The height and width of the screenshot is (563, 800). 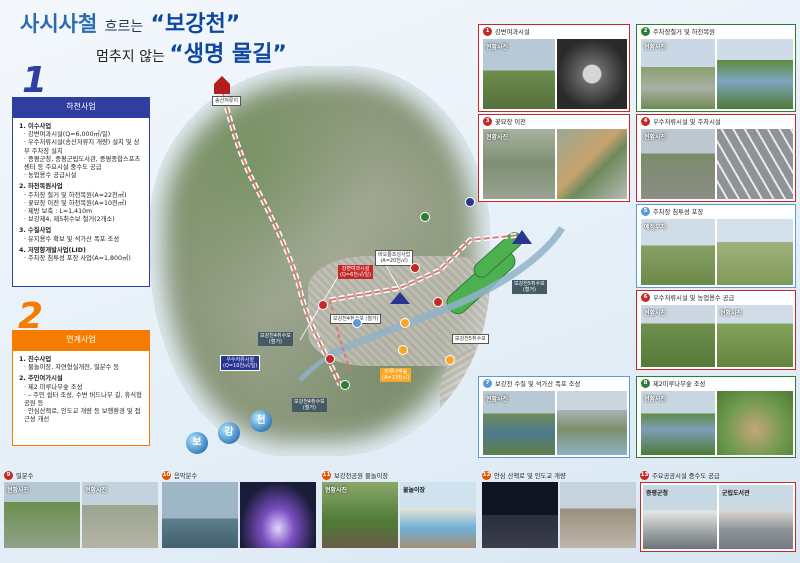 What do you see at coordinates (83, 204) in the screenshot?
I see `list-item: 꽃묘장 이전 및 하천복원(A=10천㎡)` at bounding box center [83, 204].